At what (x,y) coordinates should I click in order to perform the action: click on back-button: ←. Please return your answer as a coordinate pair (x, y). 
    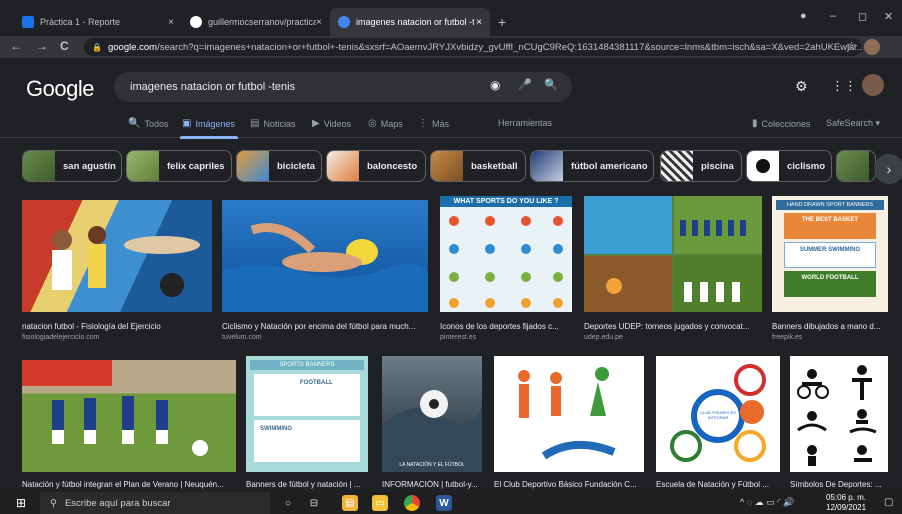
    Looking at the image, I should click on (16, 46).